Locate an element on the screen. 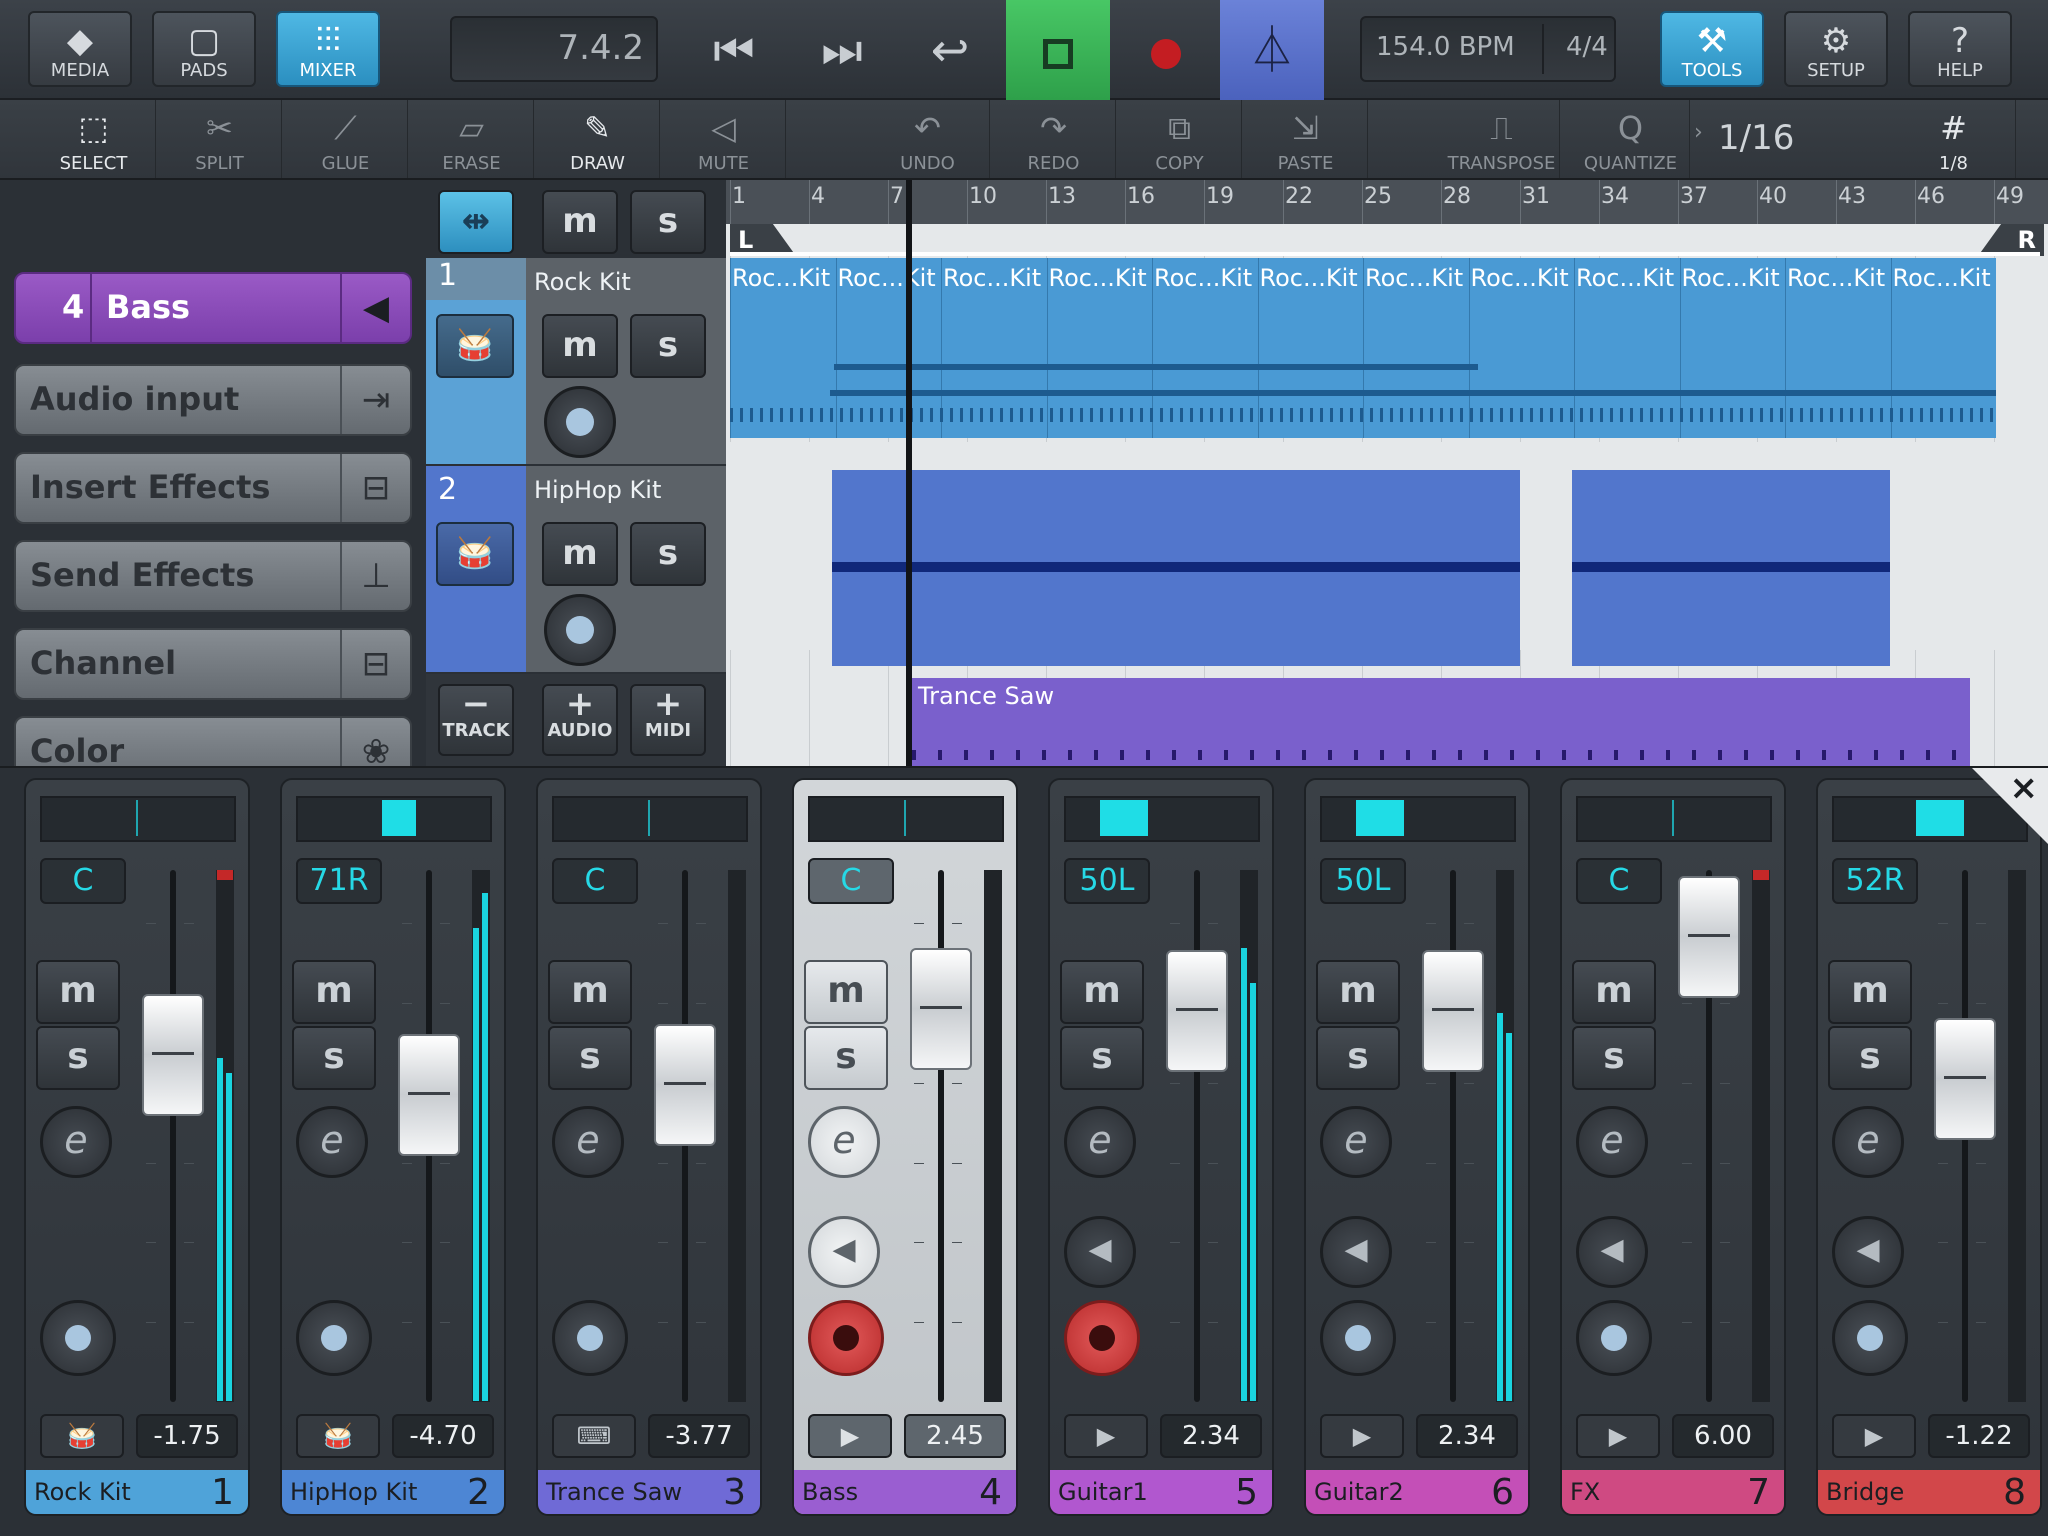 This screenshot has width=2048, height=1536. timeline-ruler: 1 4 7 10 13 16 19 22 25 28 31 34 37 40 43 46 49 L R is located at coordinates (1387, 218).